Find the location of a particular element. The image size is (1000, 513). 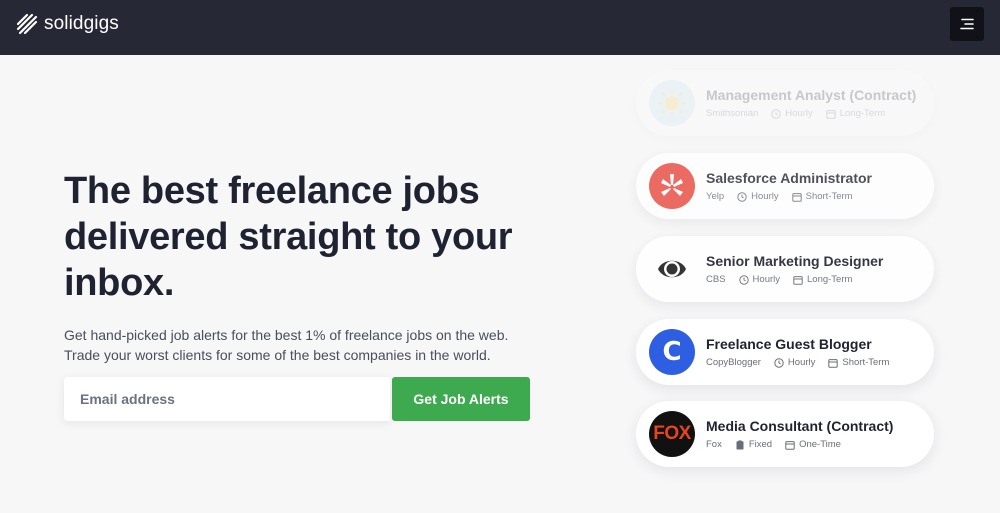

job-title: Freelance Guest Blogger is located at coordinates (789, 344).